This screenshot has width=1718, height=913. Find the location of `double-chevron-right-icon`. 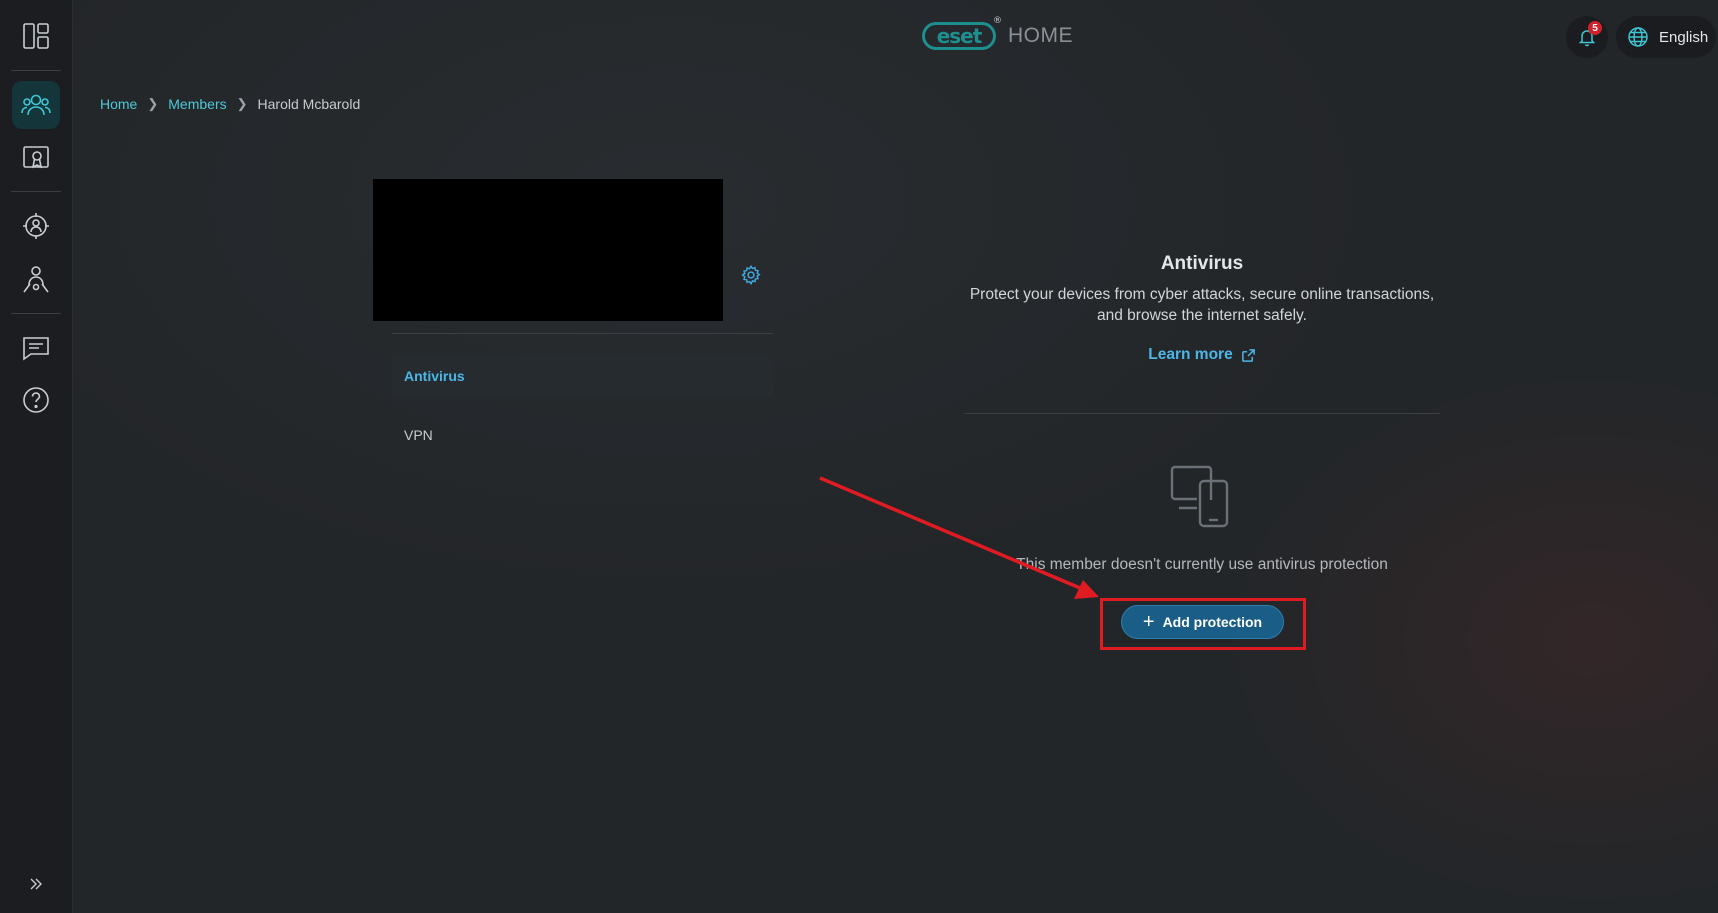

double-chevron-right-icon is located at coordinates (36, 884).